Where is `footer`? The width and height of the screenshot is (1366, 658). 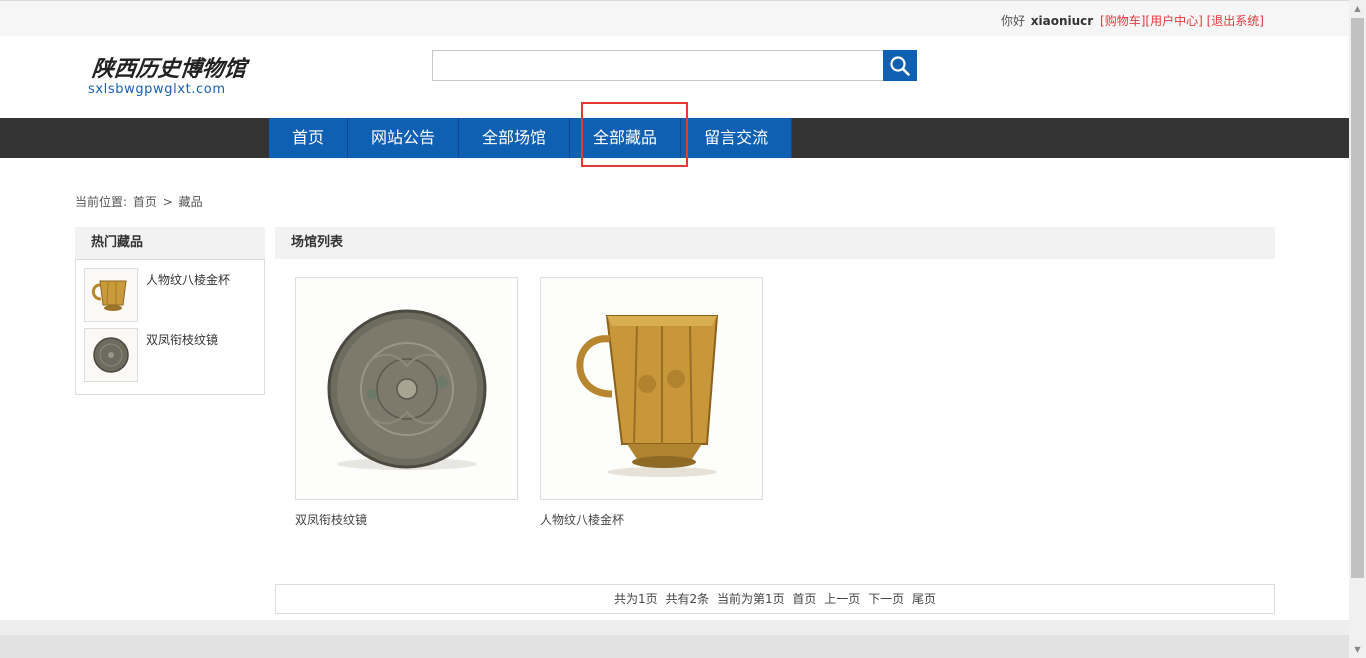 footer is located at coordinates (674, 639).